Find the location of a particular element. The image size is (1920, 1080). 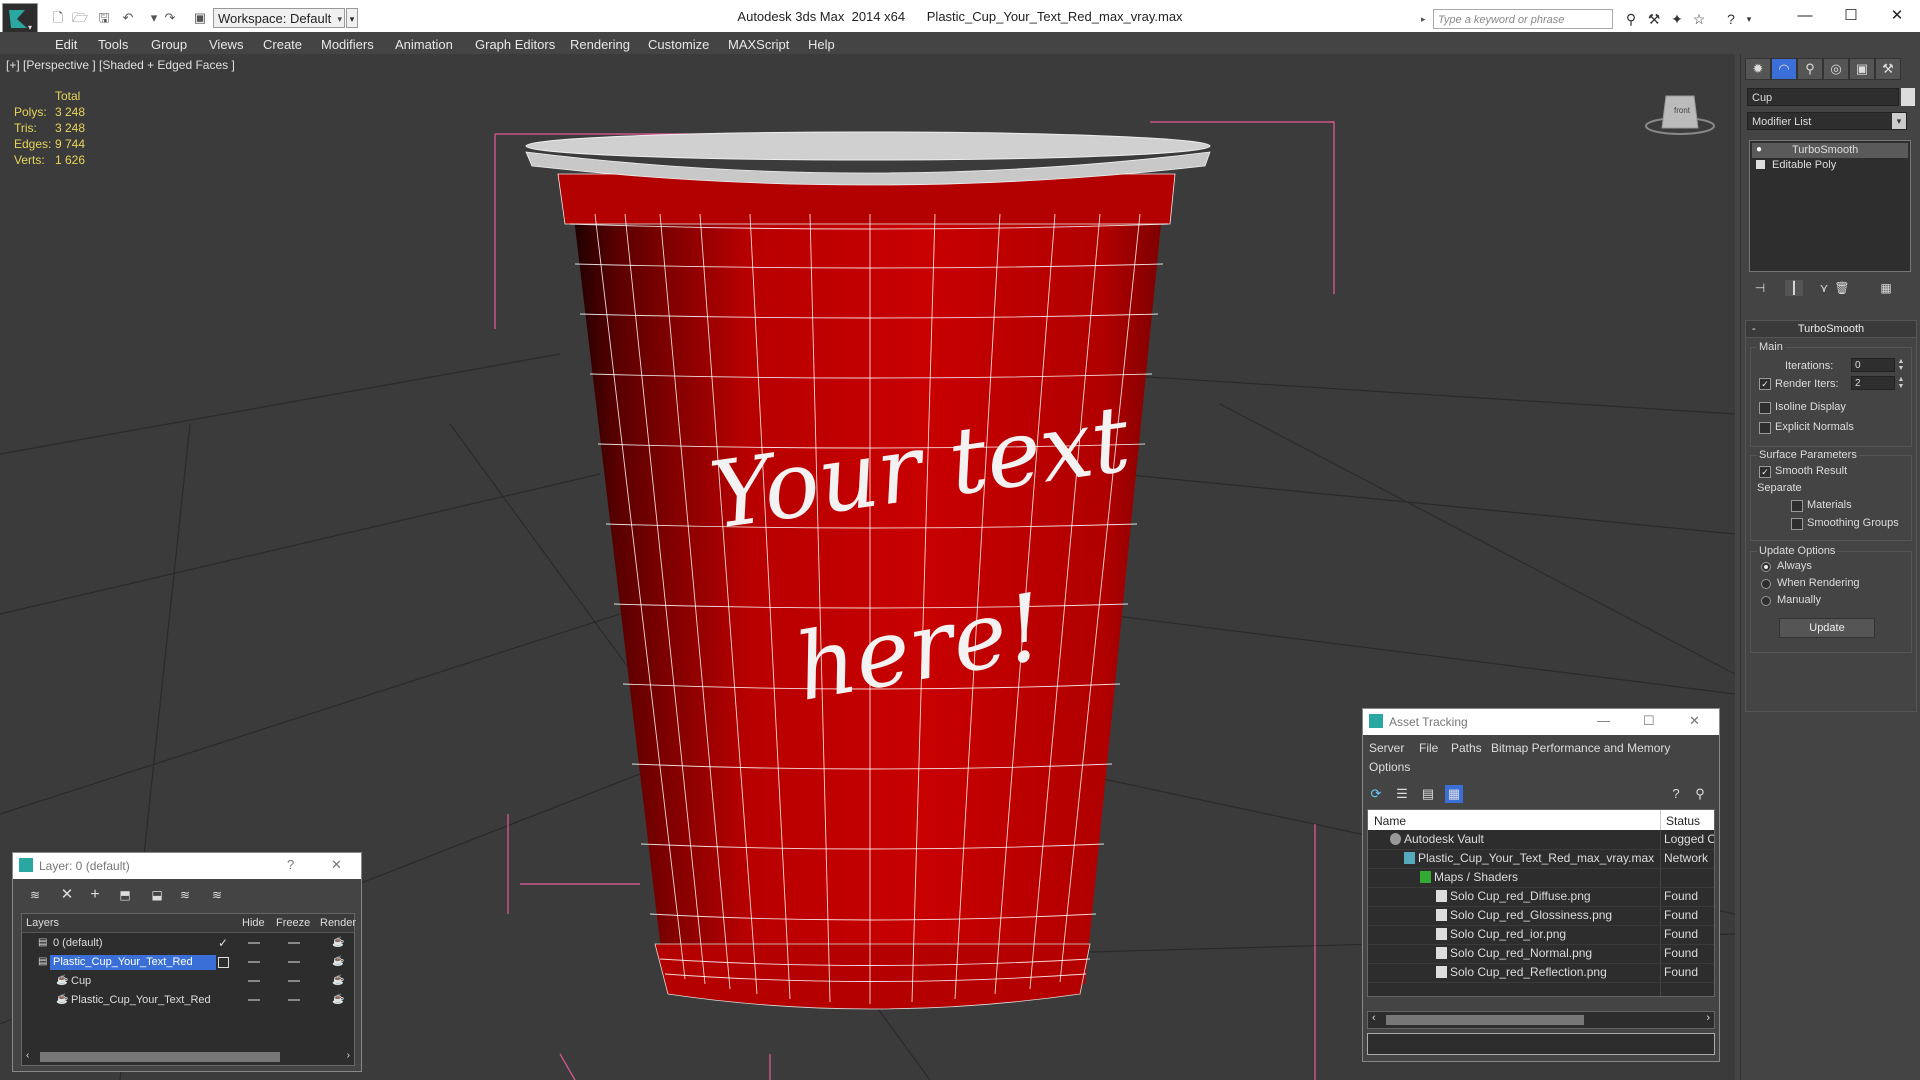

when-rendering-radio is located at coordinates (1766, 584).